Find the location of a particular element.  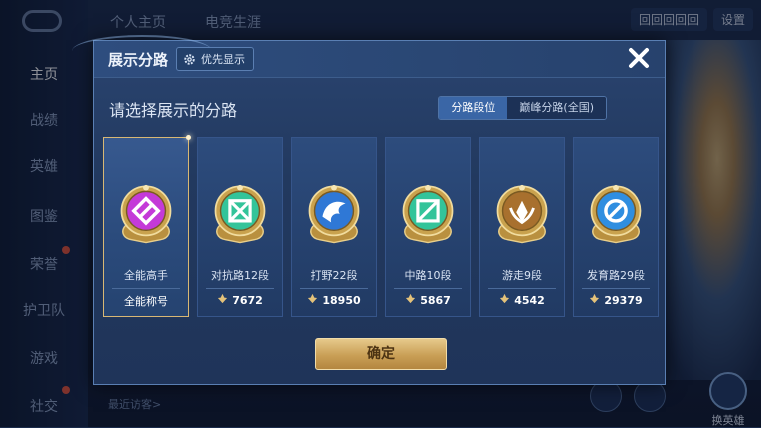

lane-card-name: 对抗路12段 is located at coordinates (240, 275).